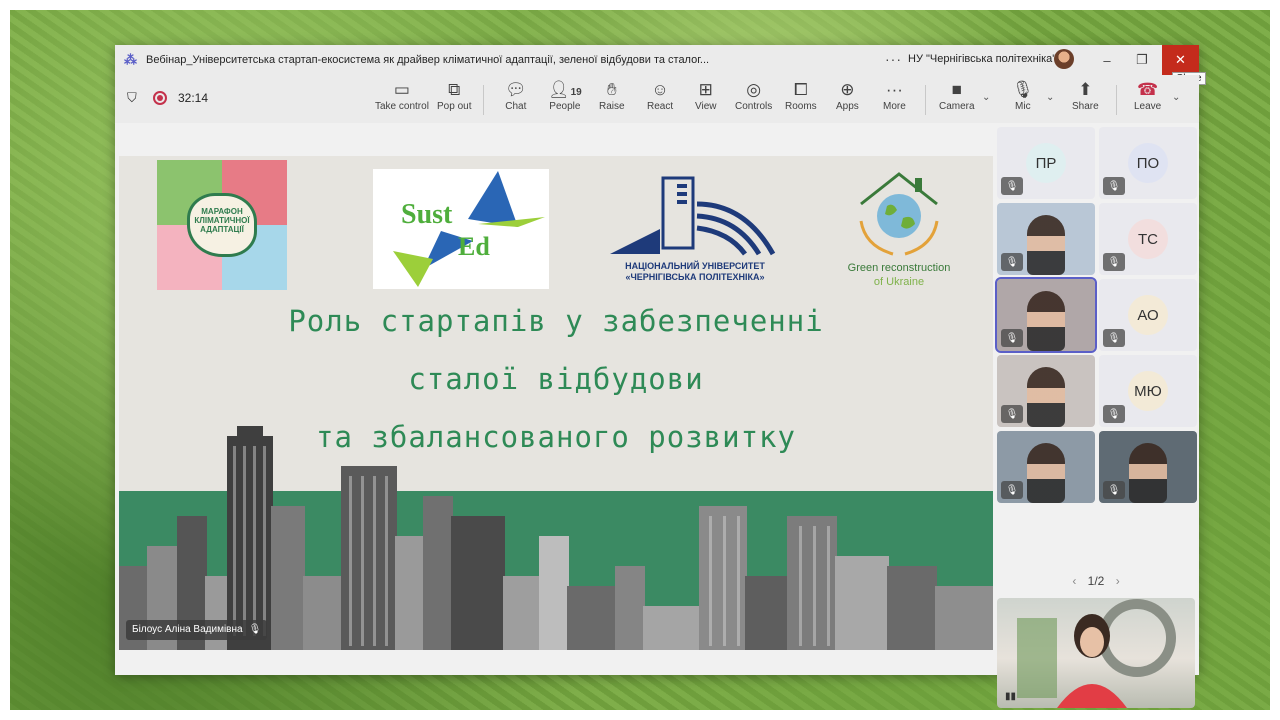 Image resolution: width=1280 pixels, height=720 pixels. What do you see at coordinates (401, 89) in the screenshot?
I see `take-control-icon: ▭` at bounding box center [401, 89].